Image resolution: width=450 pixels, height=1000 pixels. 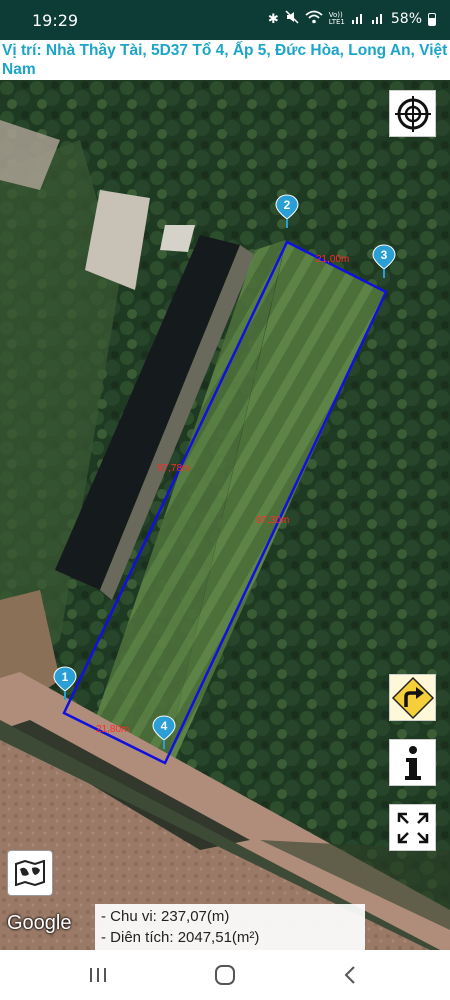 I want to click on back-icon, so click(x=349, y=975).